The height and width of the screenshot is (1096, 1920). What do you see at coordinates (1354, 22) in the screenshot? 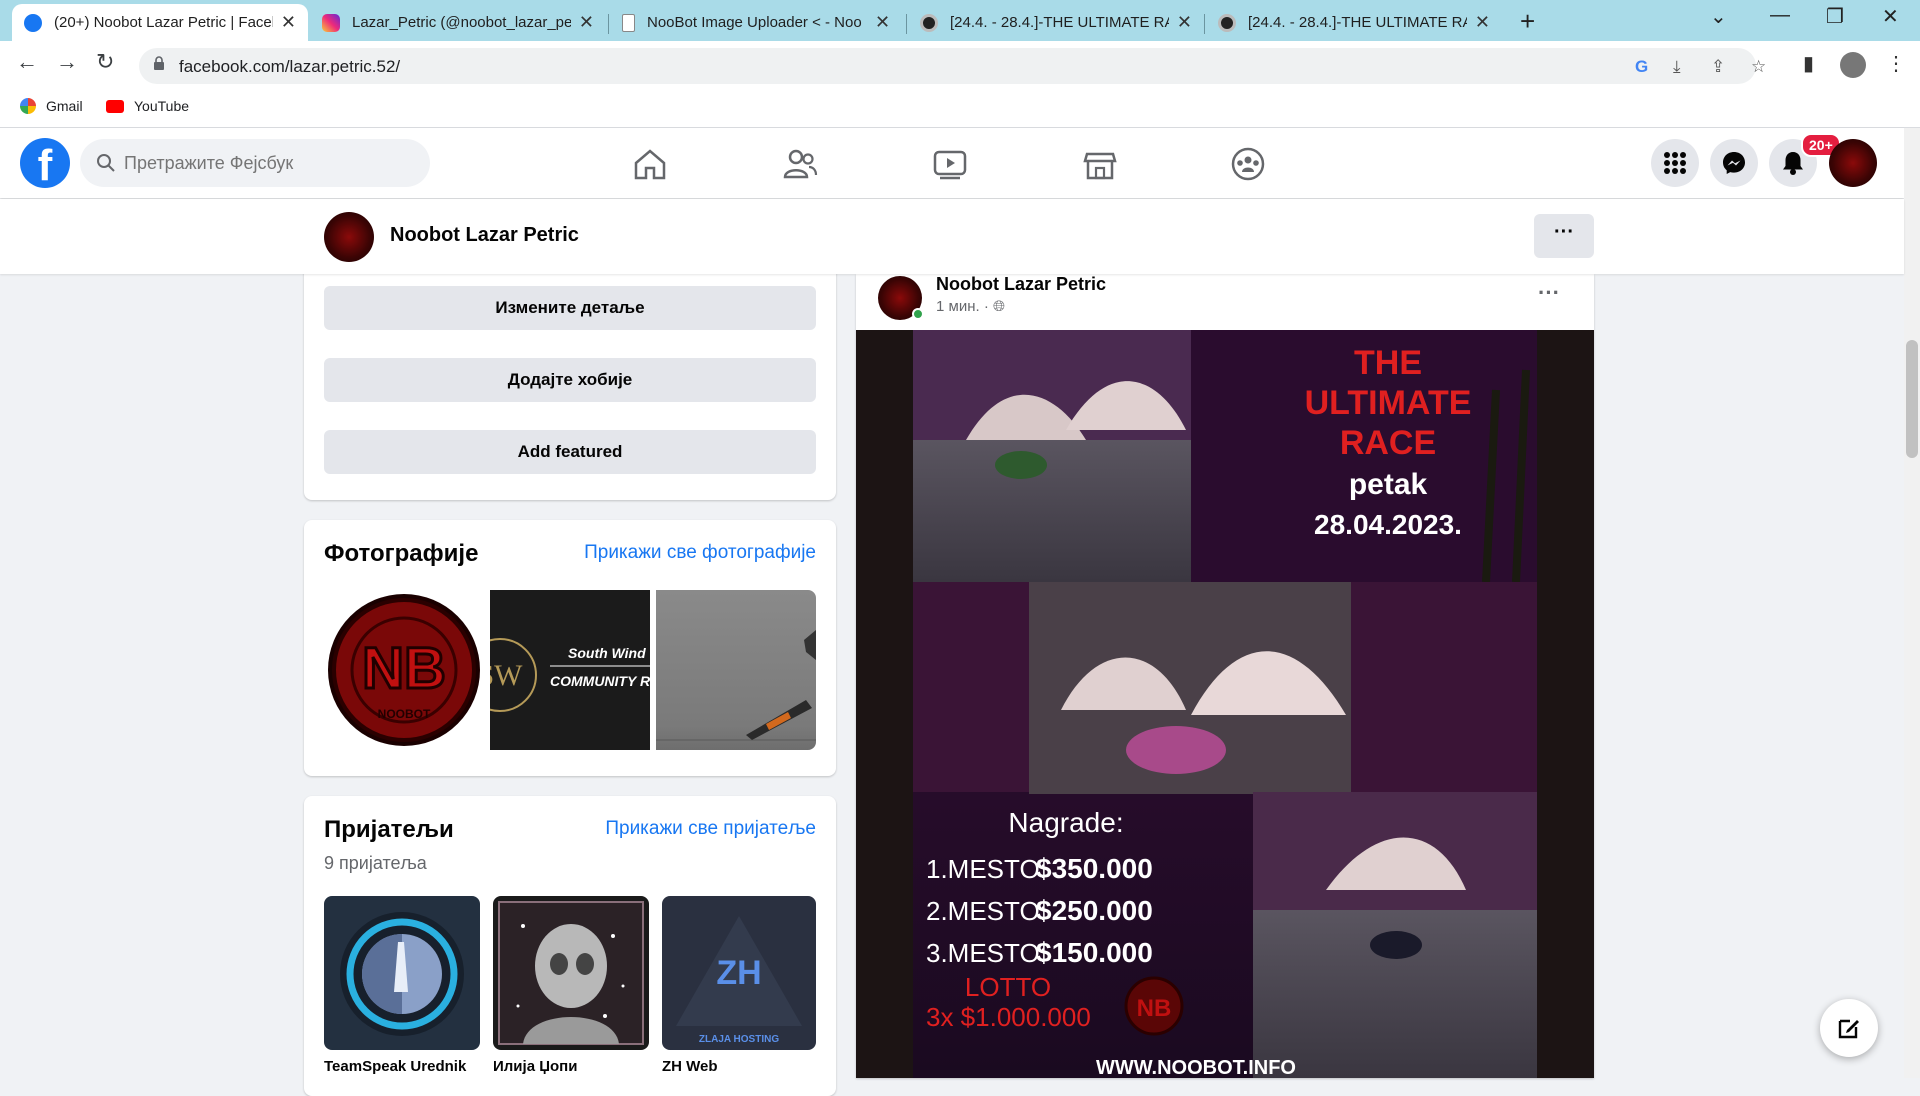
I see `tab-ultimate-race-2: [24.4. - 28.4.]-THE ULTIMATE RAC ✕` at bounding box center [1354, 22].